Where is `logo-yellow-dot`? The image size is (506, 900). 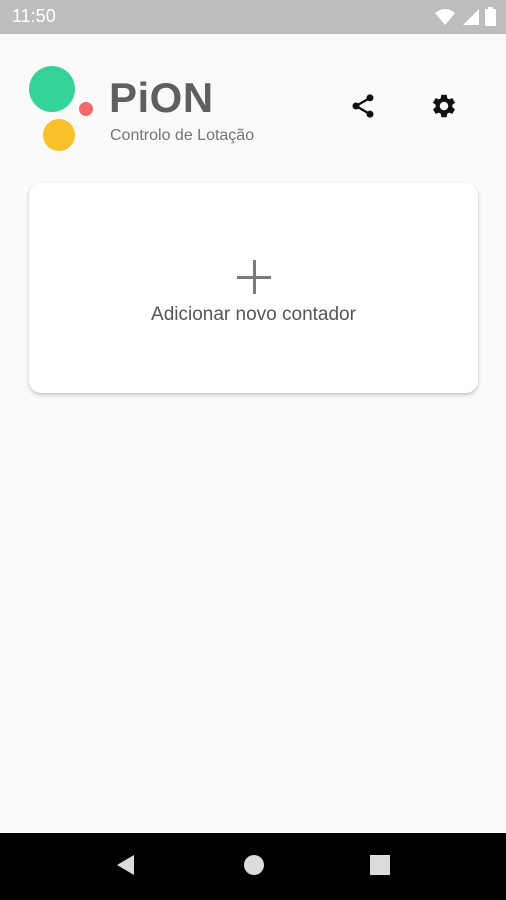 logo-yellow-dot is located at coordinates (59, 135).